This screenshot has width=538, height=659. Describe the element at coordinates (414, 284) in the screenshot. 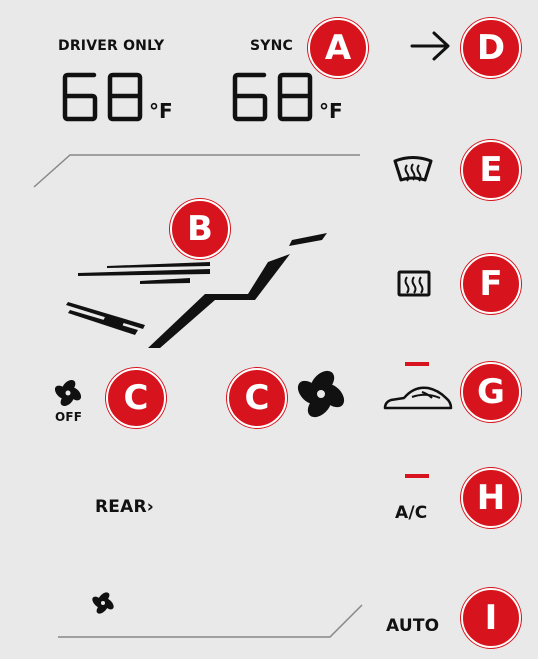

I see `rear-defrost-icon` at that location.